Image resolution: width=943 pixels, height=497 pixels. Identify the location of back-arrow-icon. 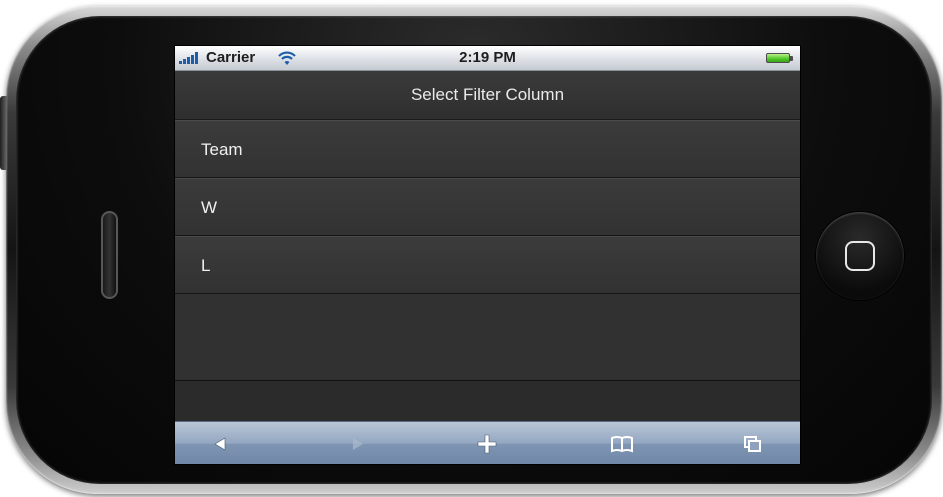
(220, 443).